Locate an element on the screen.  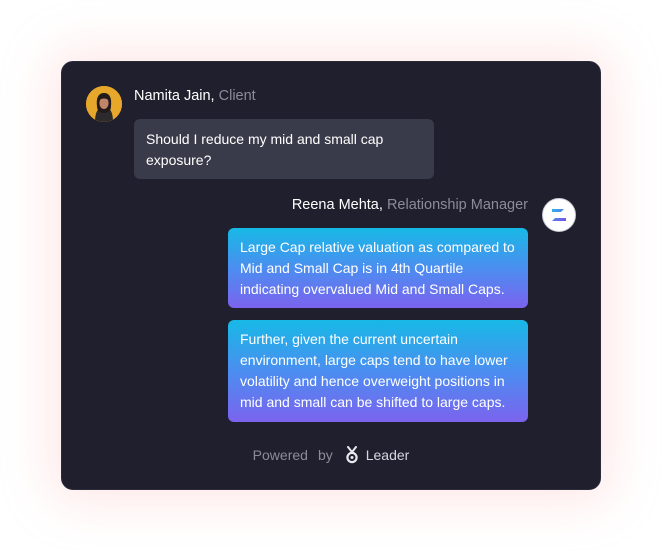
powered-by-footer: Powered by Leader is located at coordinates (331, 455).